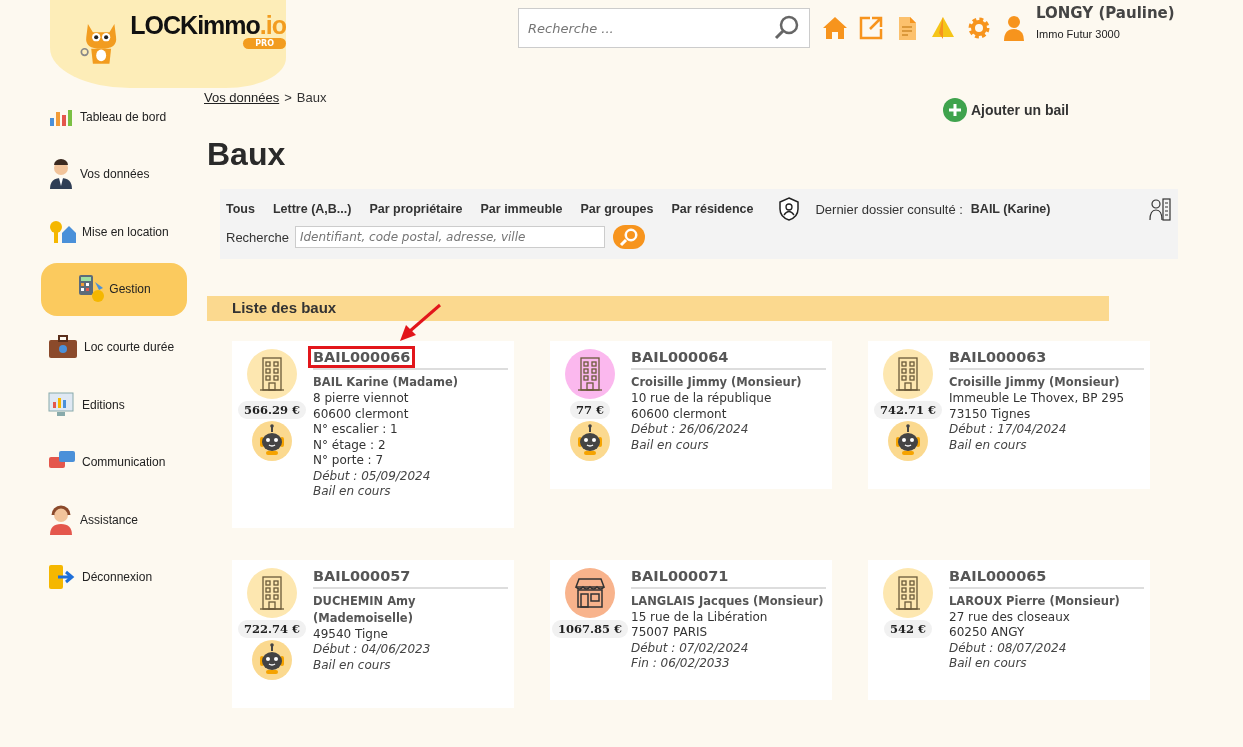 This screenshot has height=747, width=1243. Describe the element at coordinates (681, 664) in the screenshot. I see `lease-info: Fin : 06/02/2033` at that location.